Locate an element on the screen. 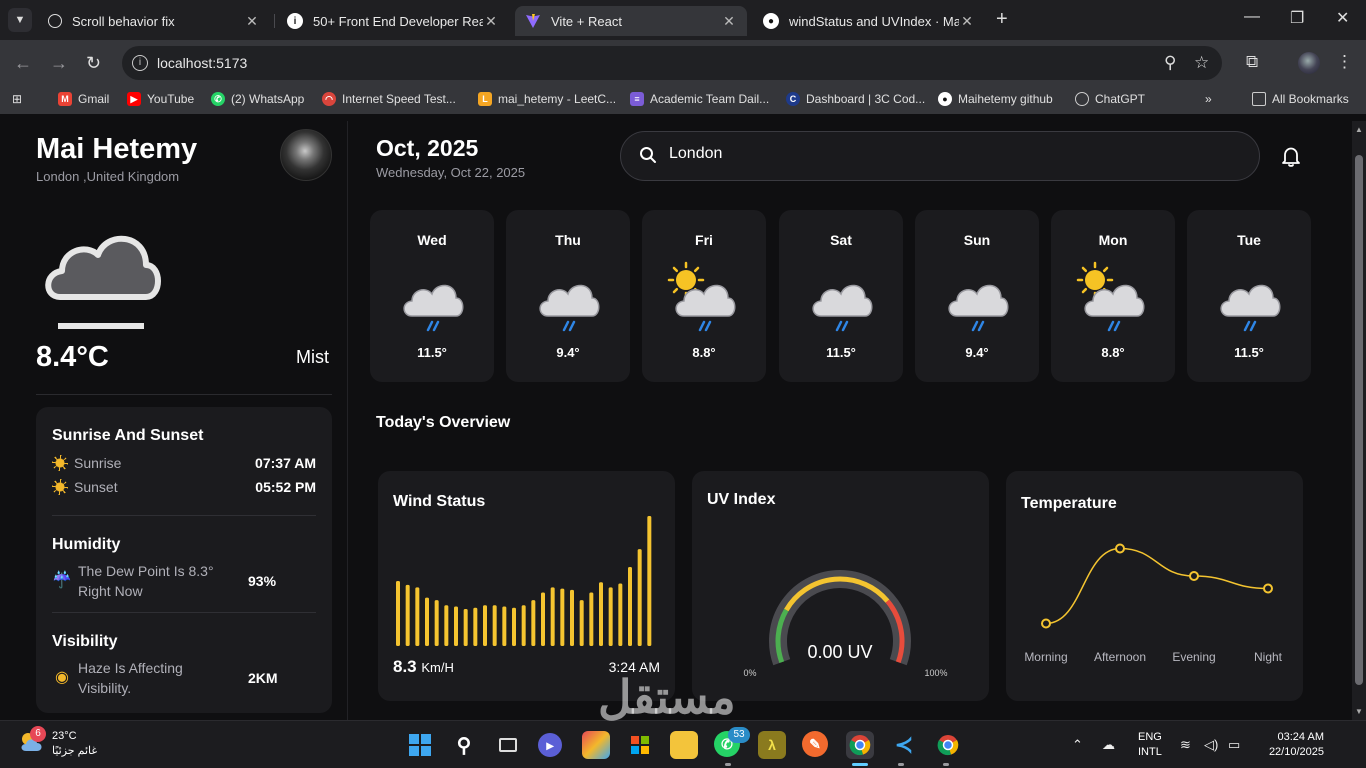 The height and width of the screenshot is (768, 1366). taskbar-weather: 6 23°C غائم جزئيًا is located at coordinates (57, 742).